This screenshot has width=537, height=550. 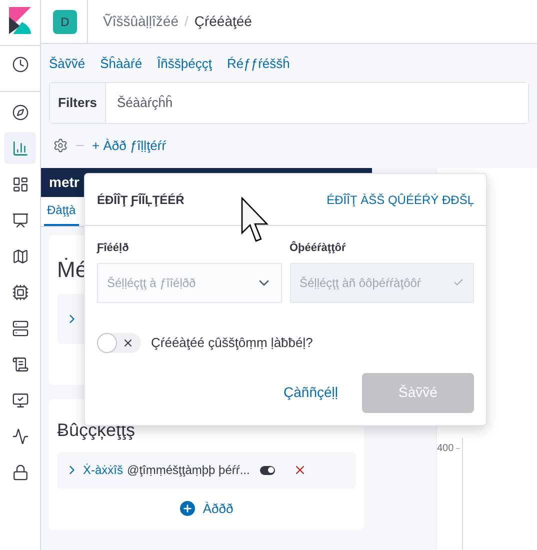 What do you see at coordinates (121, 64) in the screenshot?
I see `menu-link: Šĥààŕé` at bounding box center [121, 64].